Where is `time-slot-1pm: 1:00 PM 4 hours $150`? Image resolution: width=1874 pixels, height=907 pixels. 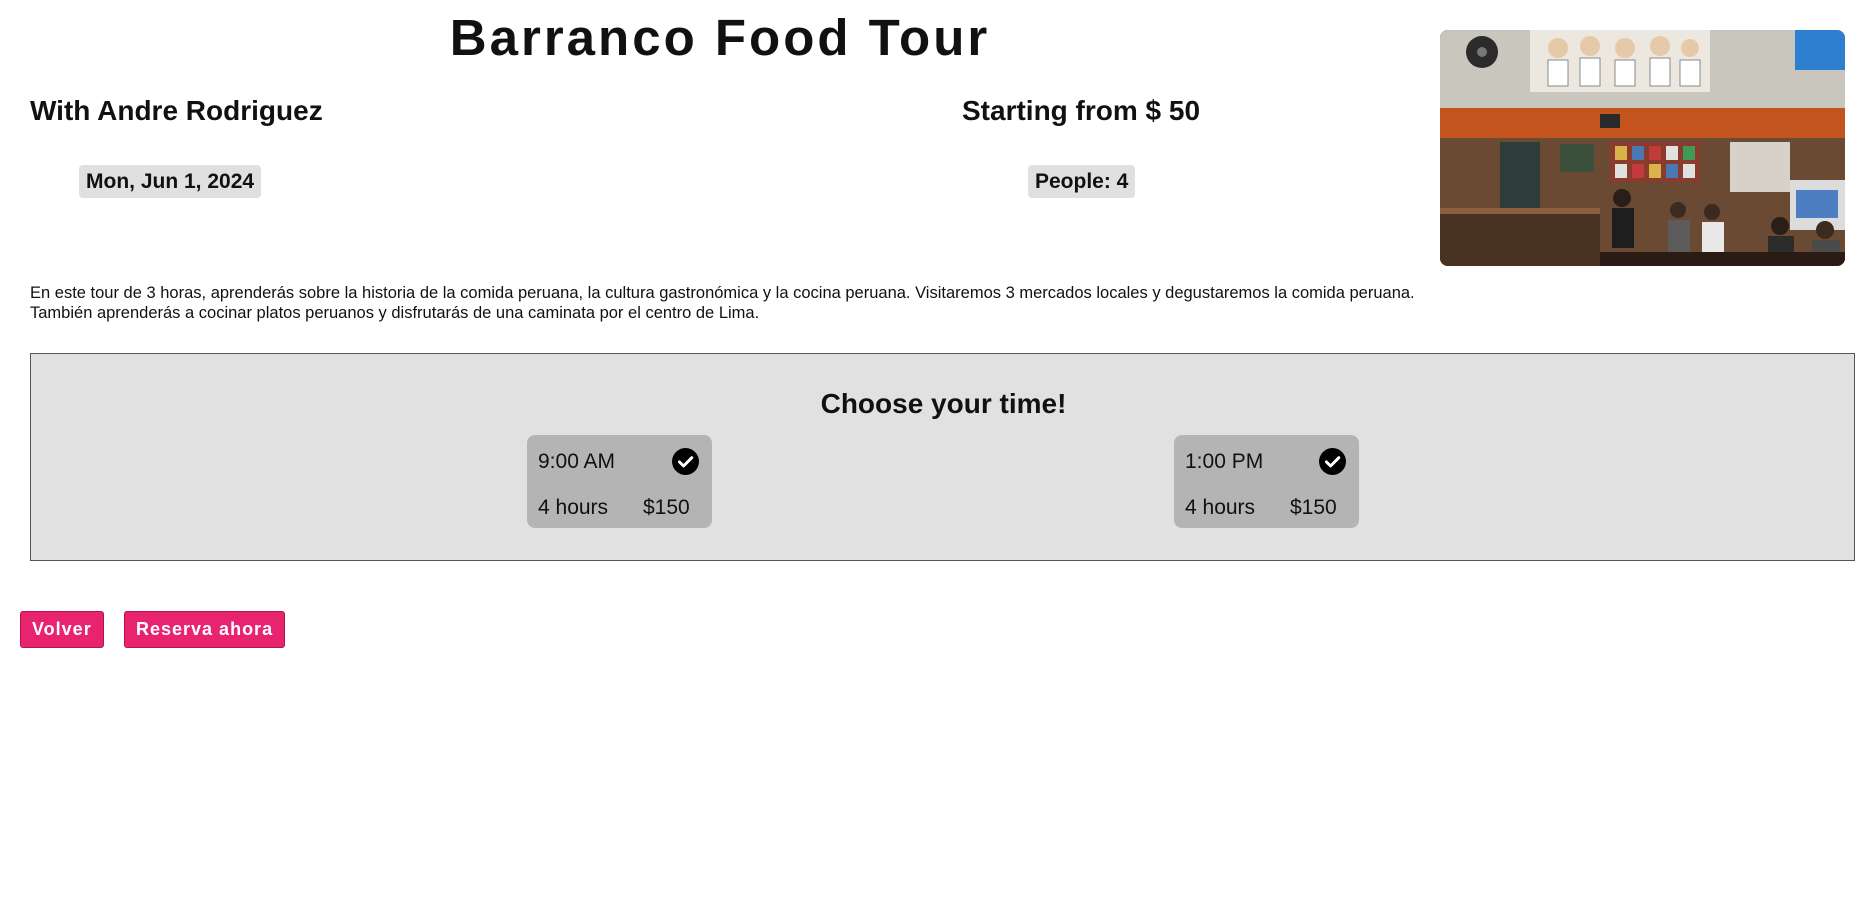 time-slot-1pm: 1:00 PM 4 hours $150 is located at coordinates (1266, 481).